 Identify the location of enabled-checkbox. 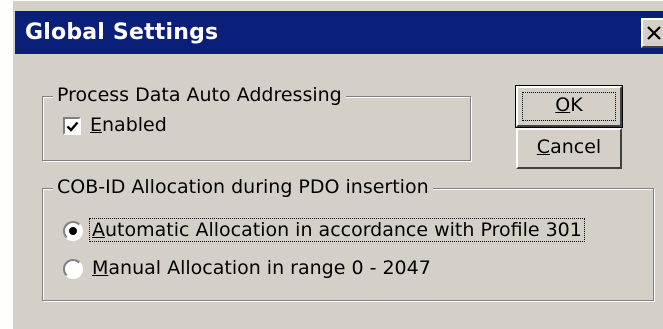
(72, 126).